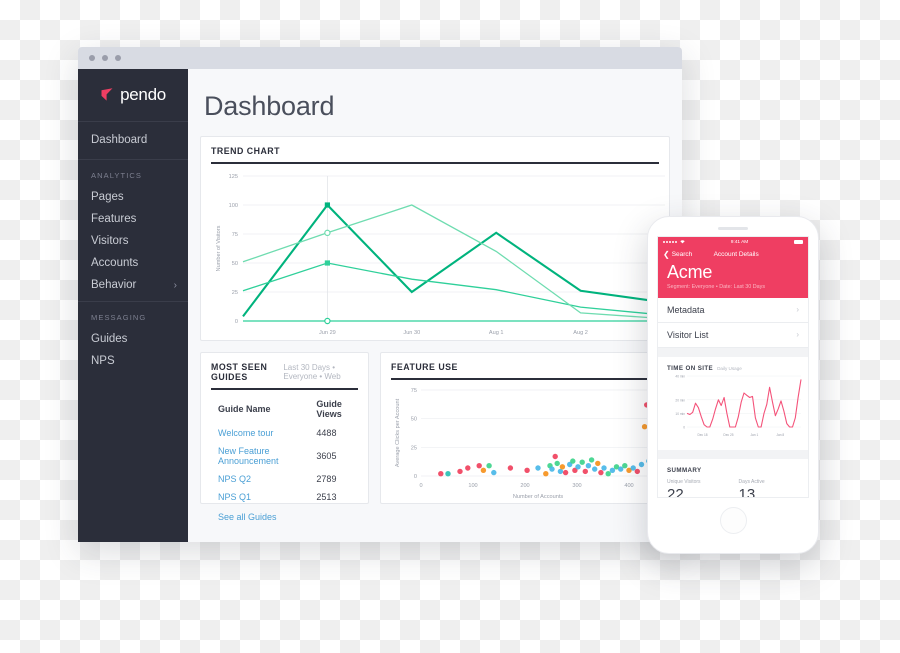 Image resolution: width=900 pixels, height=653 pixels. Describe the element at coordinates (747, 491) in the screenshot. I see `stat-value: 13` at that location.